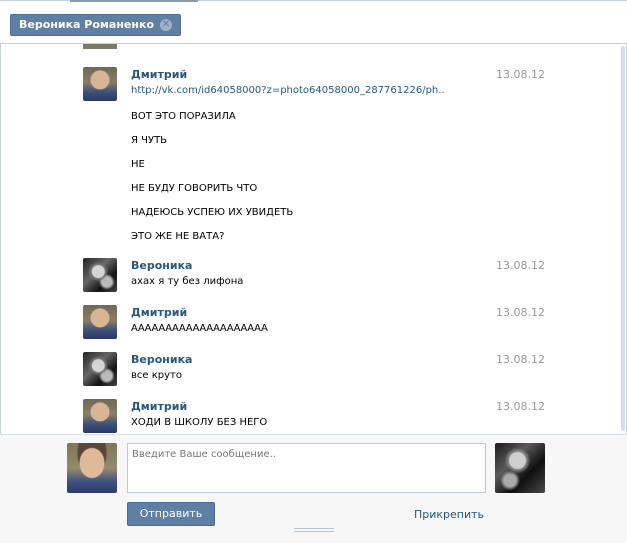 This screenshot has height=543, width=627. I want to click on message-text: ахах я ту без лифона, so click(187, 281).